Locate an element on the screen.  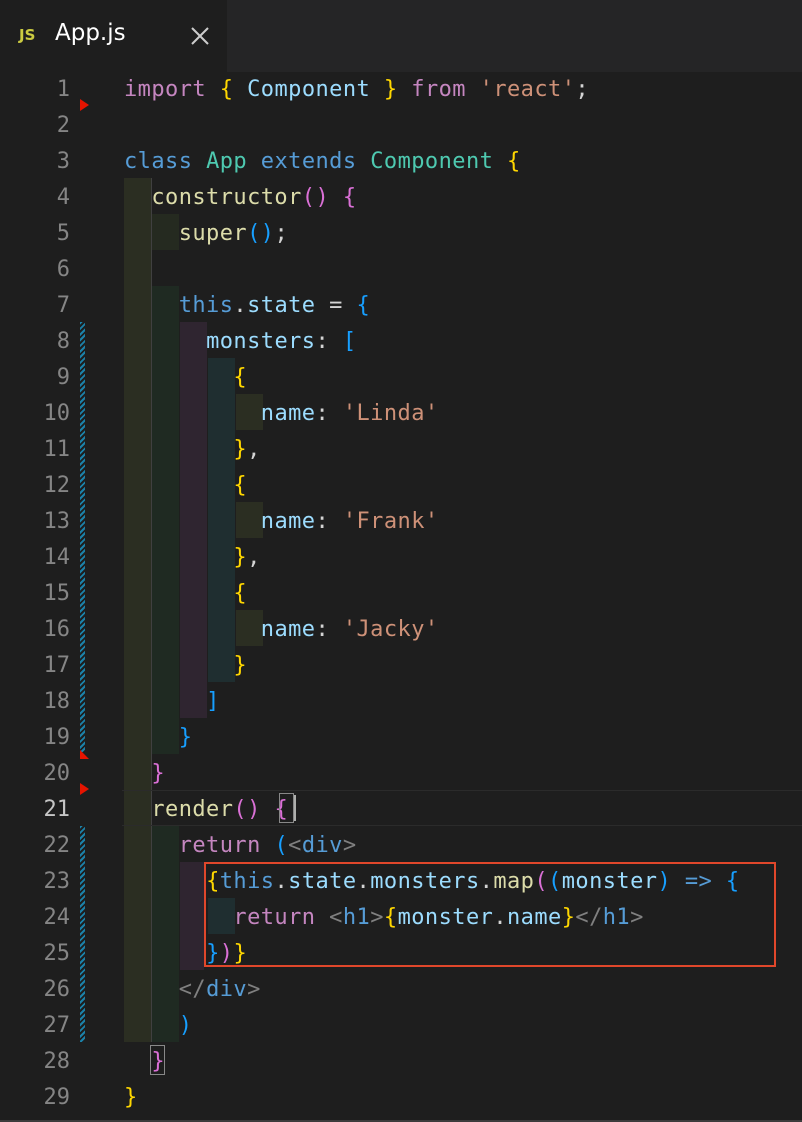
line-number: 11 is located at coordinates (57, 449).